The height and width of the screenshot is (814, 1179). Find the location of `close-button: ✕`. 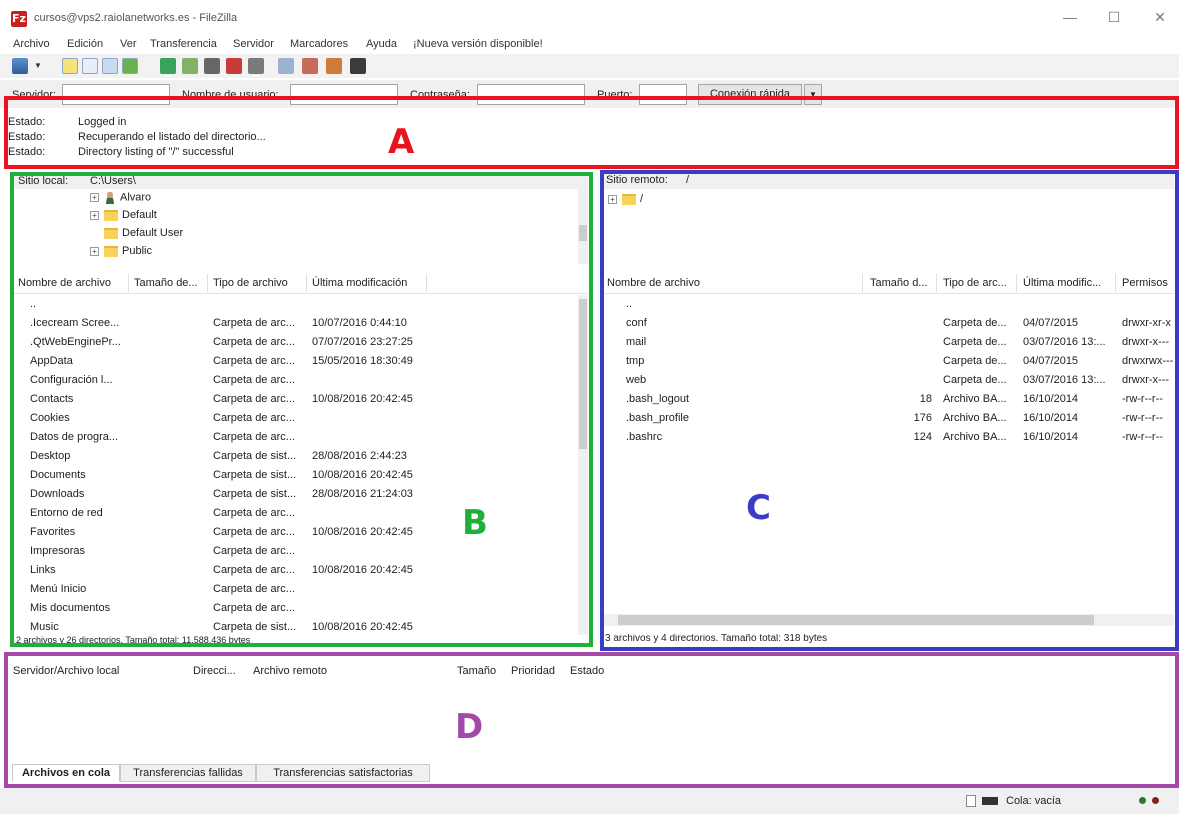

close-button: ✕ is located at coordinates (1160, 17).